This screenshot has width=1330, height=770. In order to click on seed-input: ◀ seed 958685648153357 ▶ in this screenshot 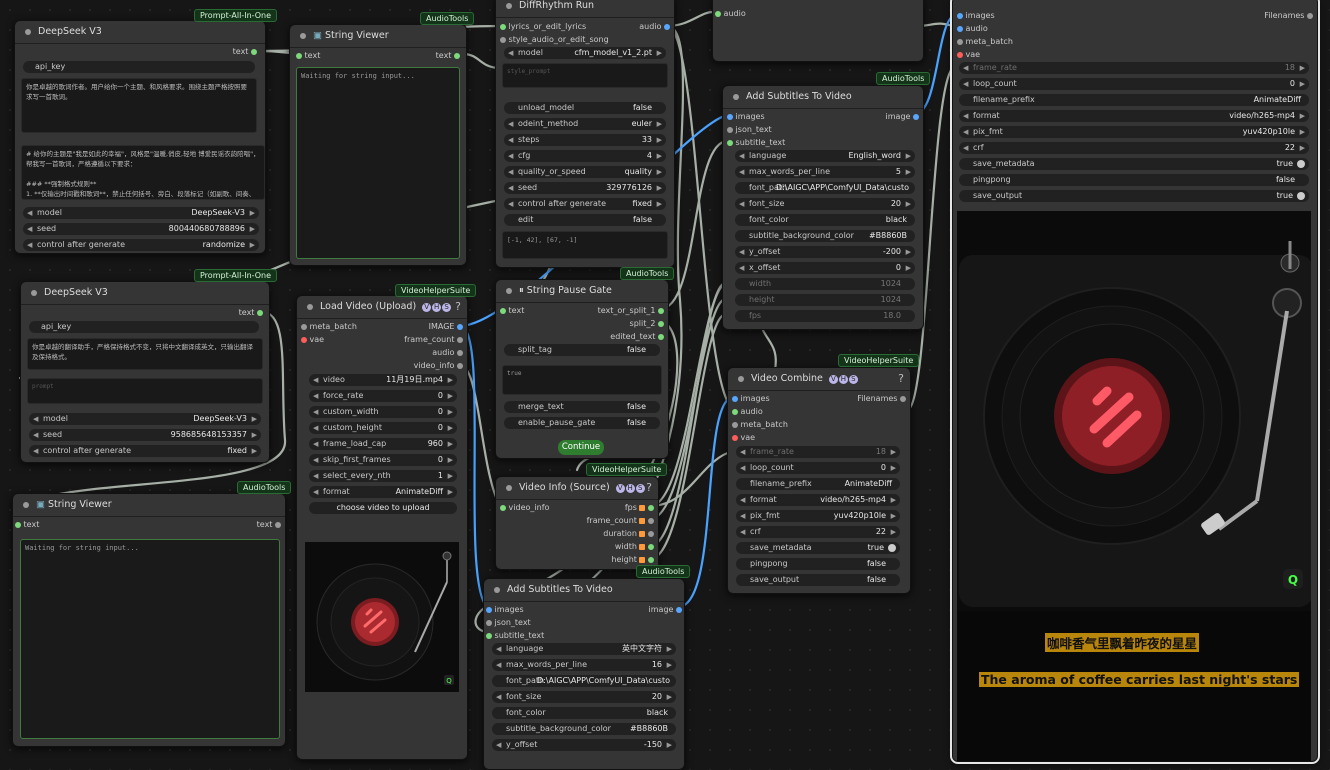, I will do `click(145, 435)`.